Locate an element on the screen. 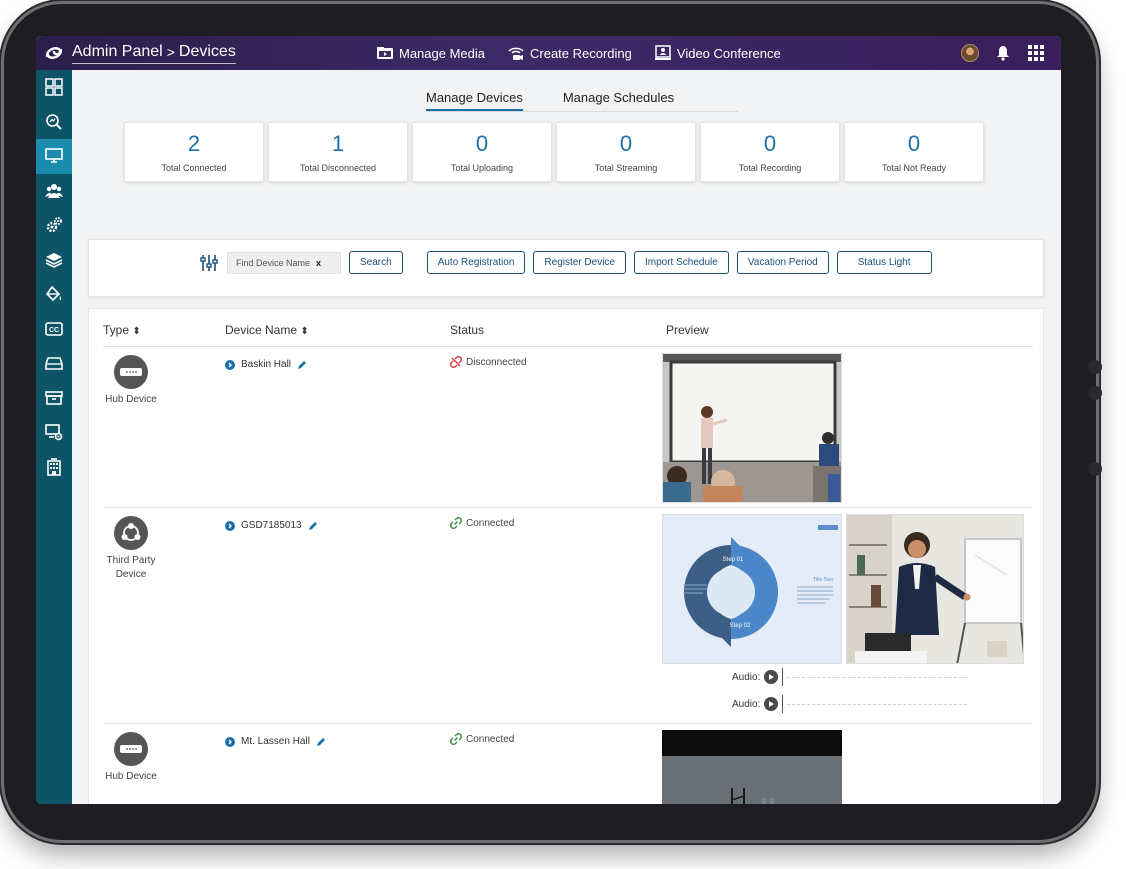 This screenshot has height=869, width=1126. column-preview: Preview is located at coordinates (687, 330).